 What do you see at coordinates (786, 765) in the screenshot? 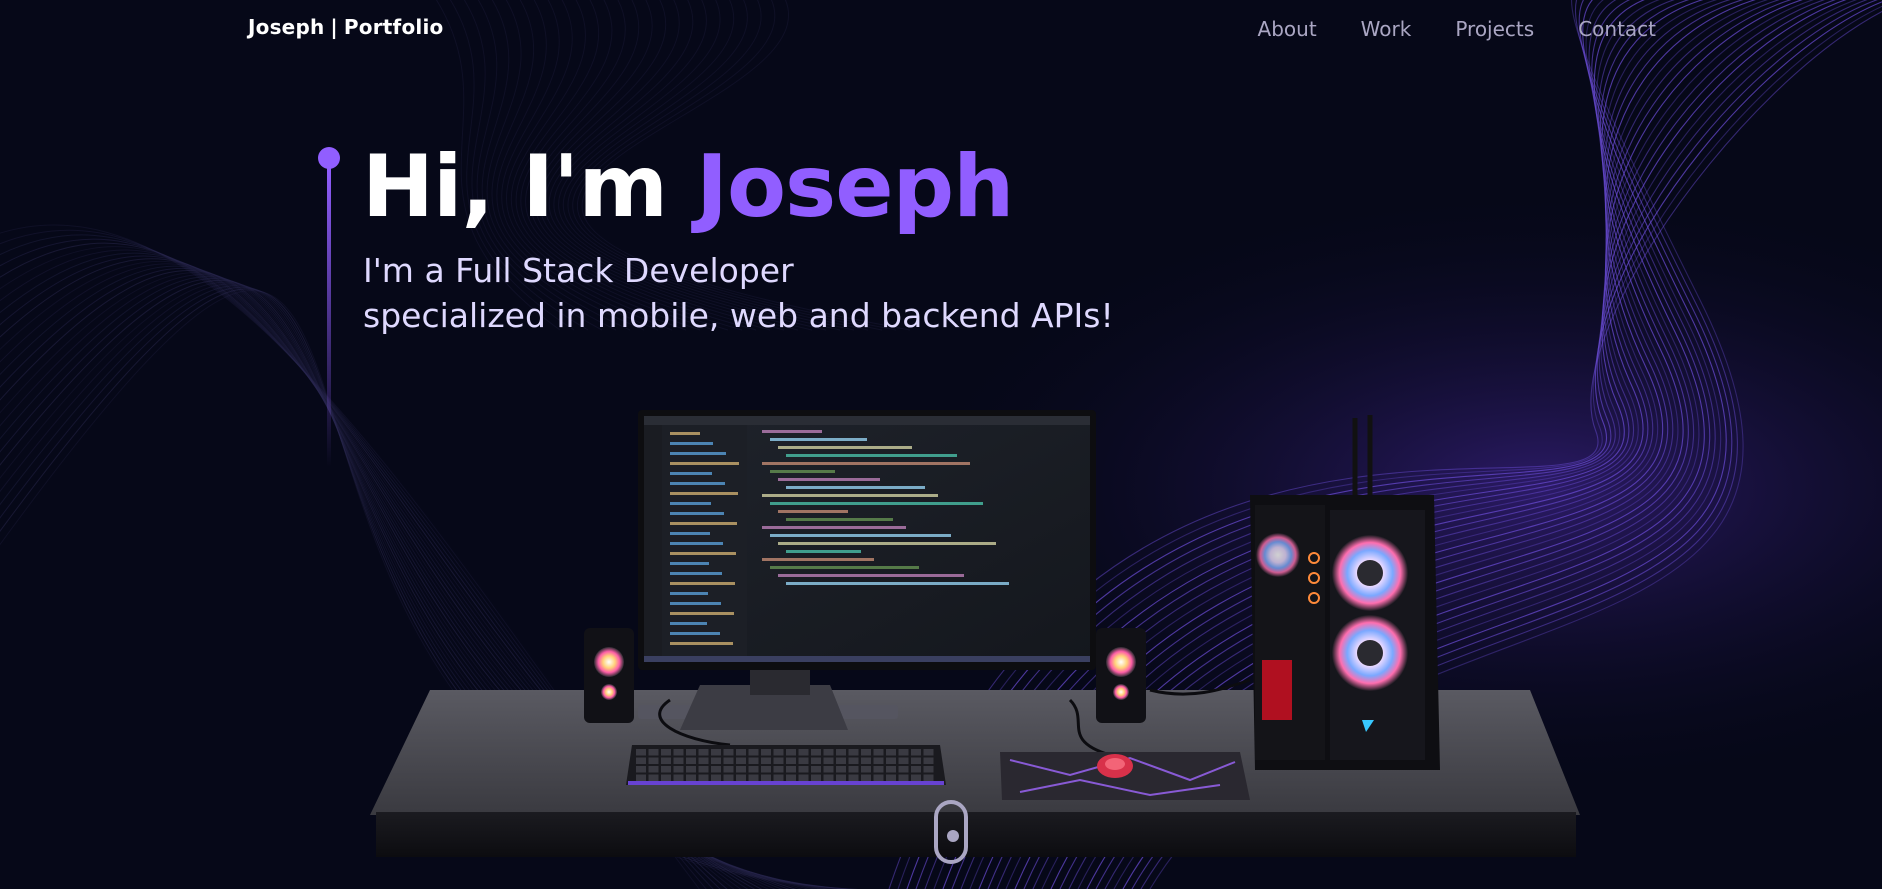
I see `keyboard` at bounding box center [786, 765].